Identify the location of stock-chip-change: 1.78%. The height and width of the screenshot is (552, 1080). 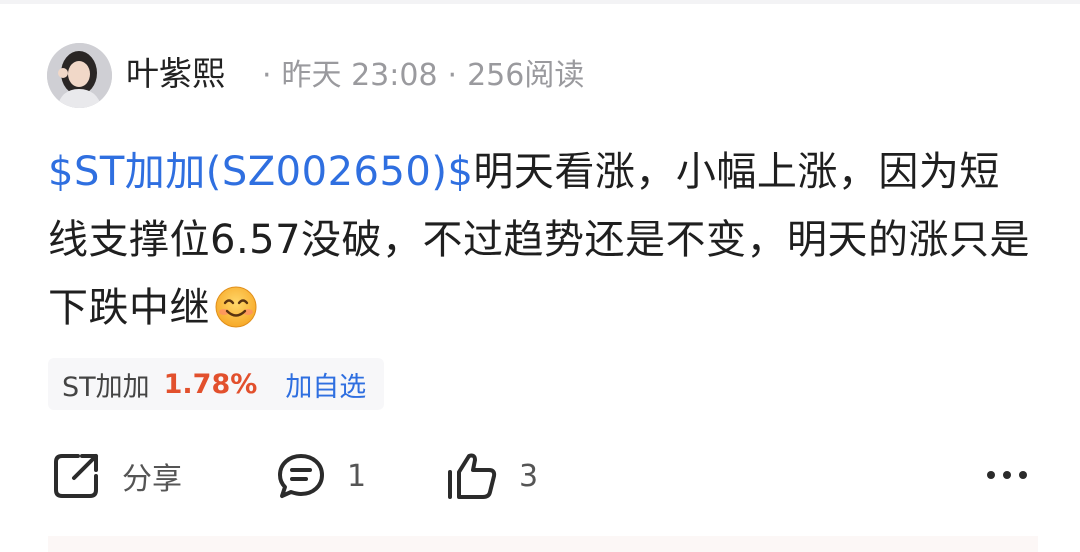
(210, 384).